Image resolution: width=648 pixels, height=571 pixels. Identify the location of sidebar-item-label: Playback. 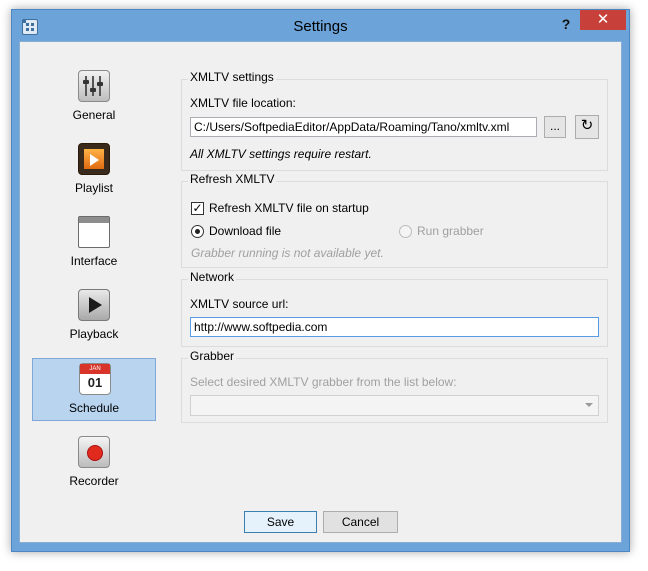
(94, 334).